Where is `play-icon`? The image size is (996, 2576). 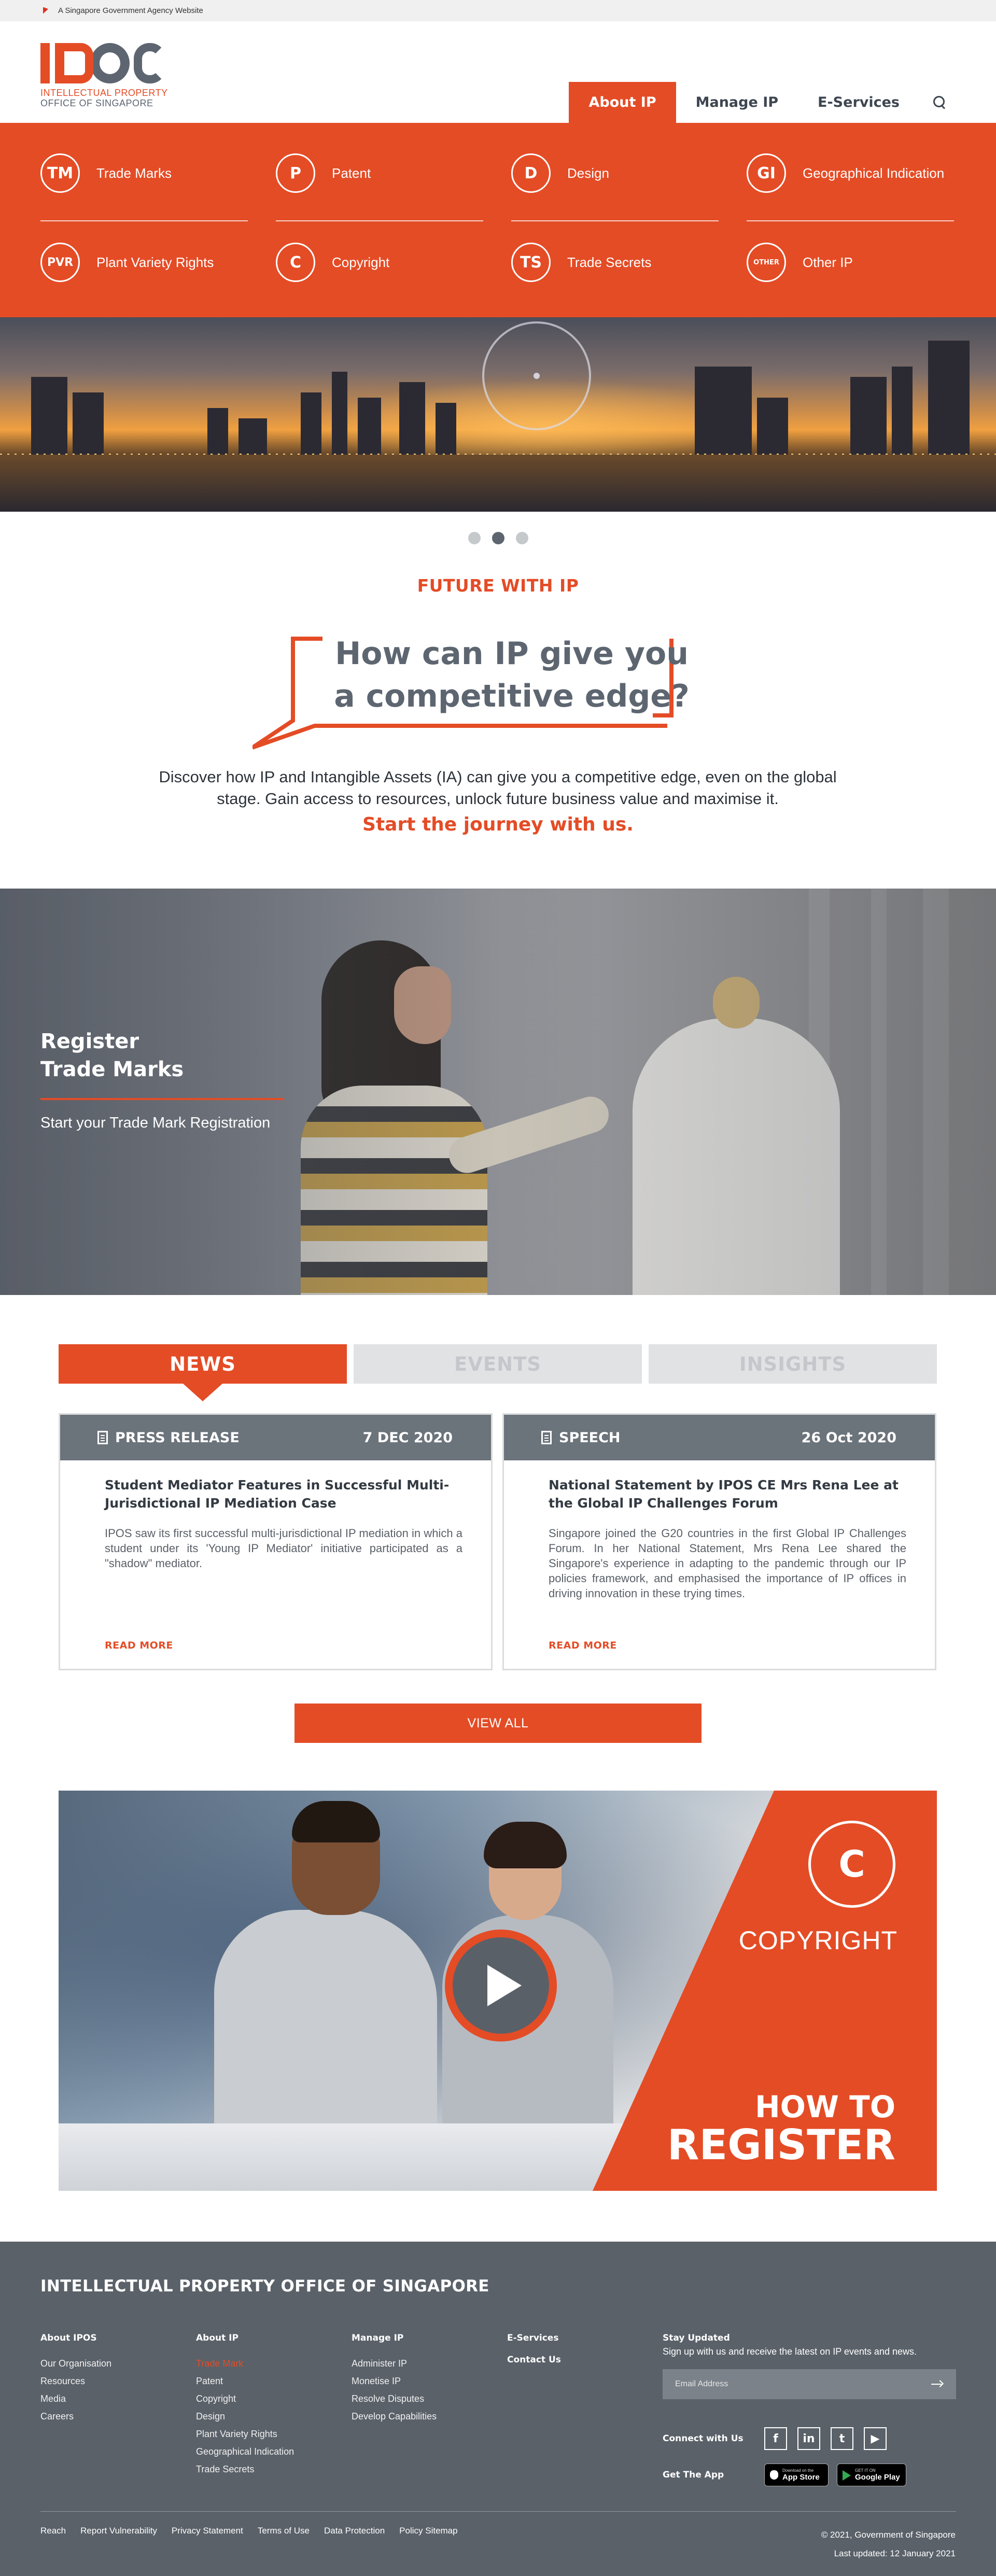
play-icon is located at coordinates (504, 1985).